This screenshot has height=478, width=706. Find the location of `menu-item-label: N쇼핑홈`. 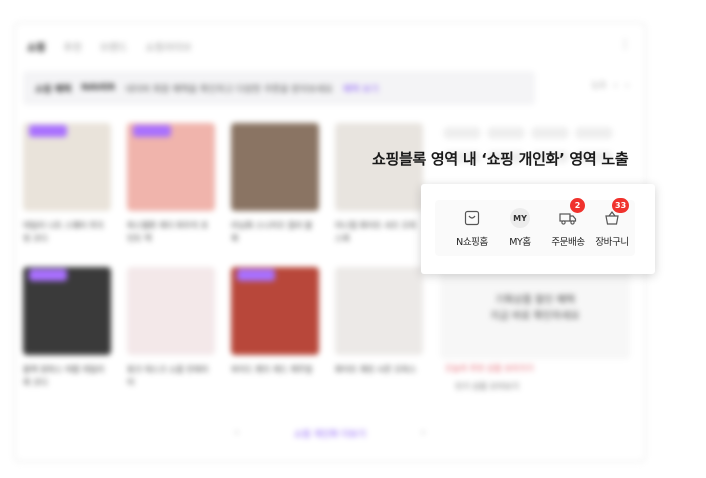

menu-item-label: N쇼핑홈 is located at coordinates (472, 242).